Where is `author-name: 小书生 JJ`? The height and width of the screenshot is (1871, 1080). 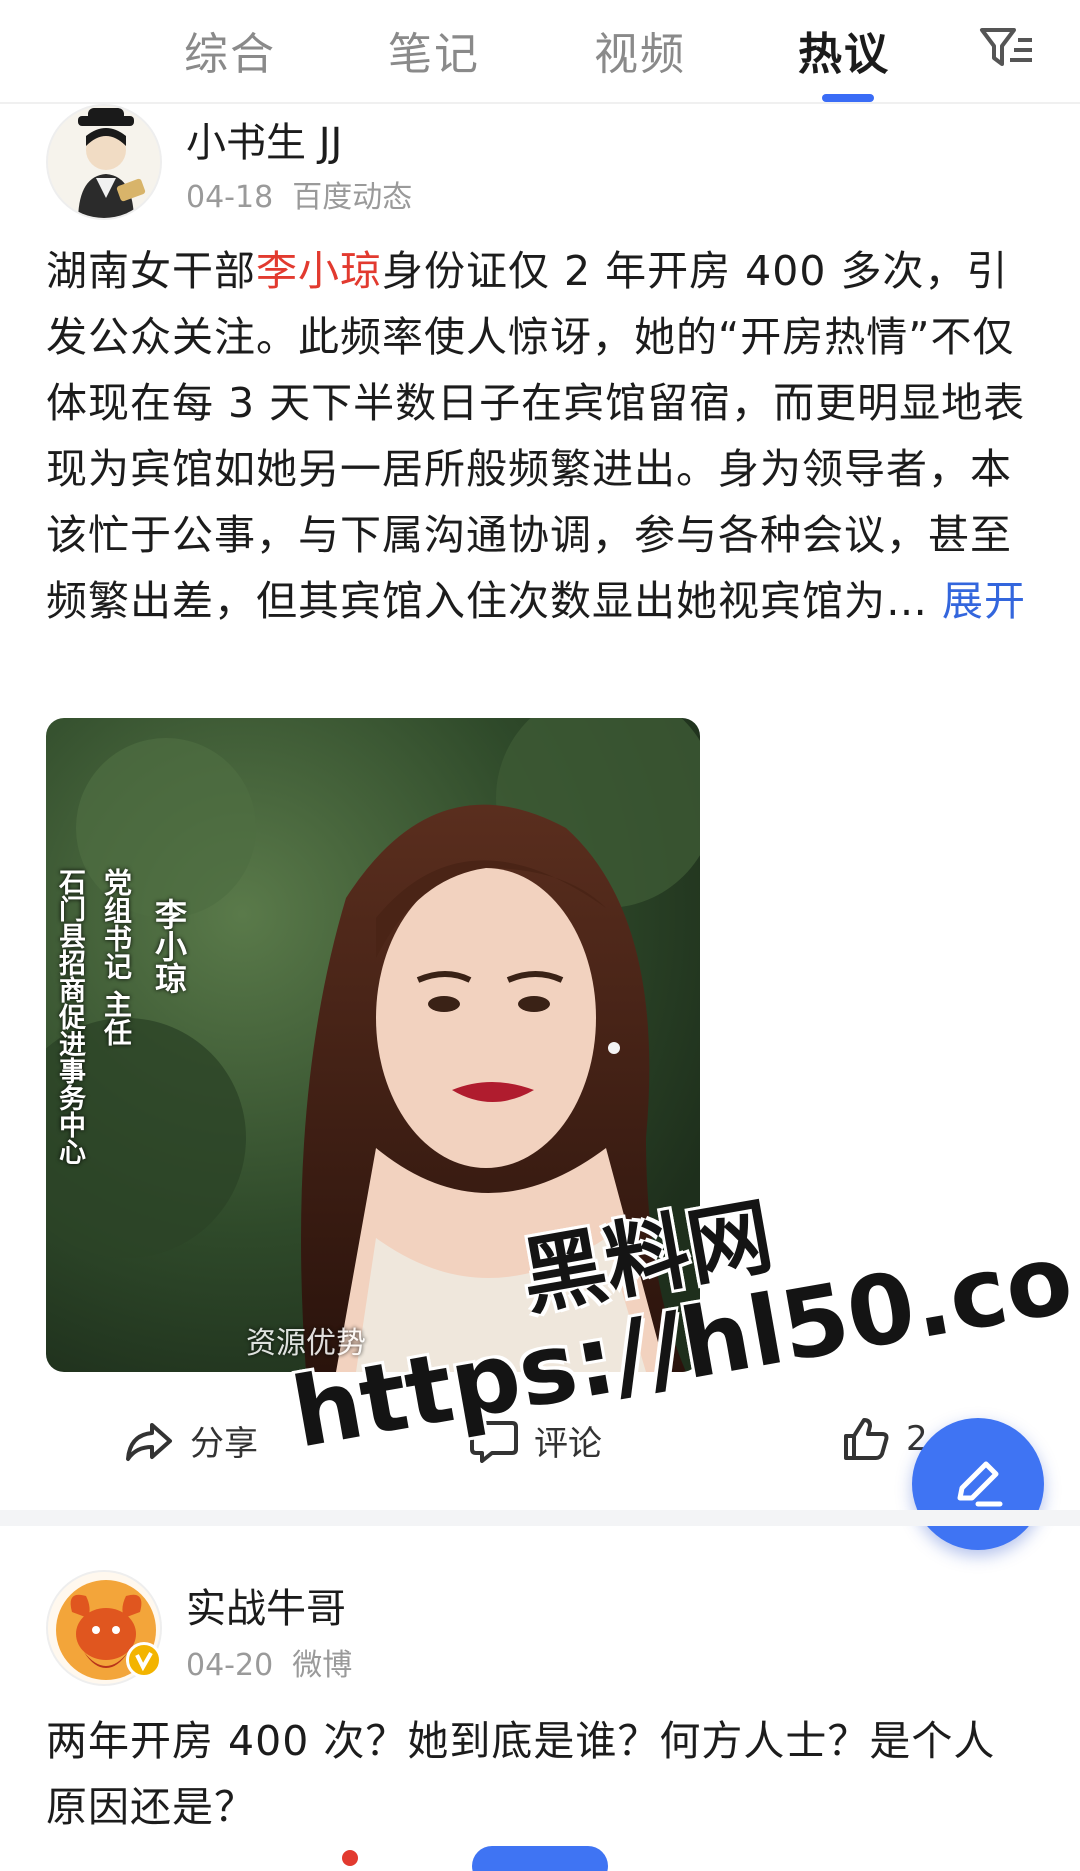 author-name: 小书生 JJ is located at coordinates (264, 139).